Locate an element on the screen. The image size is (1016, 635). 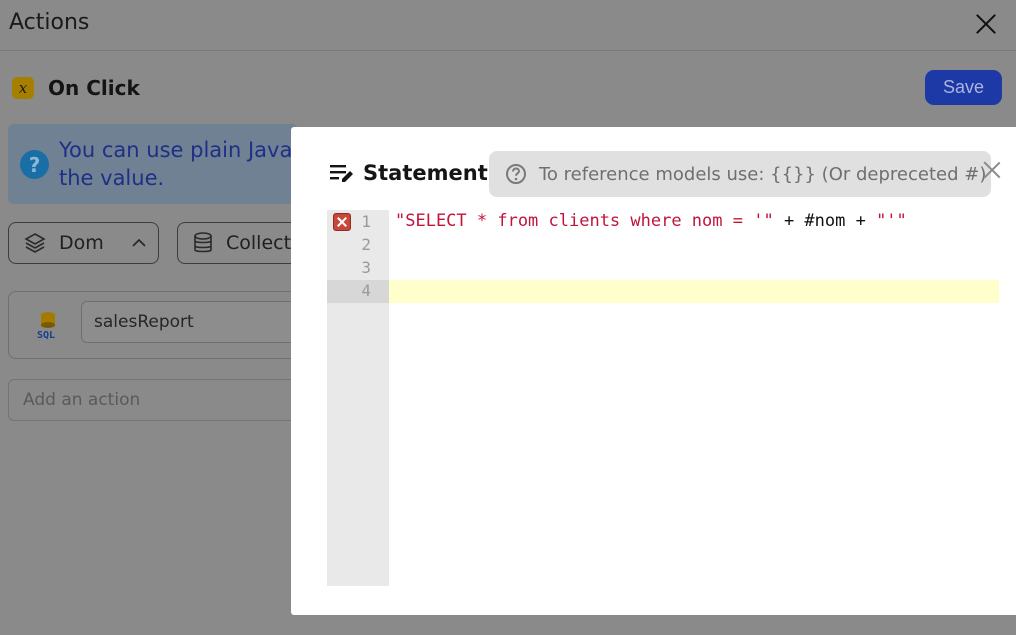
error-icon is located at coordinates (342, 222).